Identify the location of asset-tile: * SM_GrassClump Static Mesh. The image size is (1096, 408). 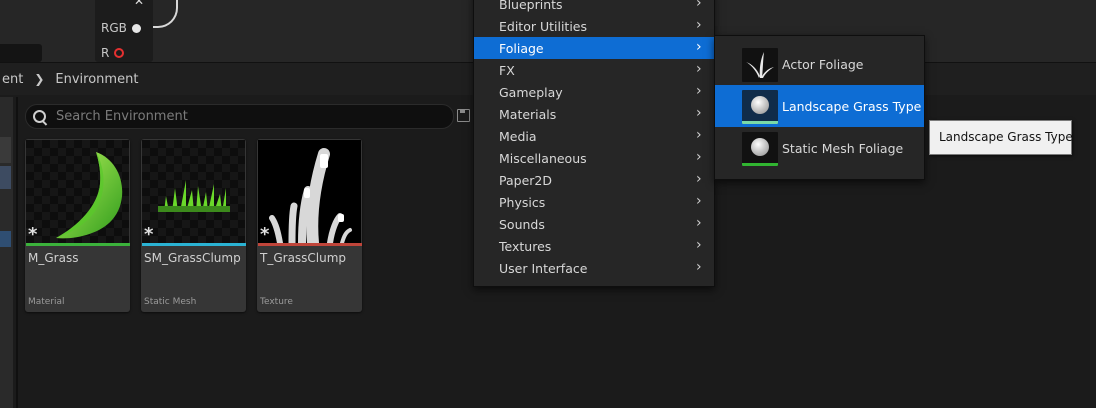
(193, 225).